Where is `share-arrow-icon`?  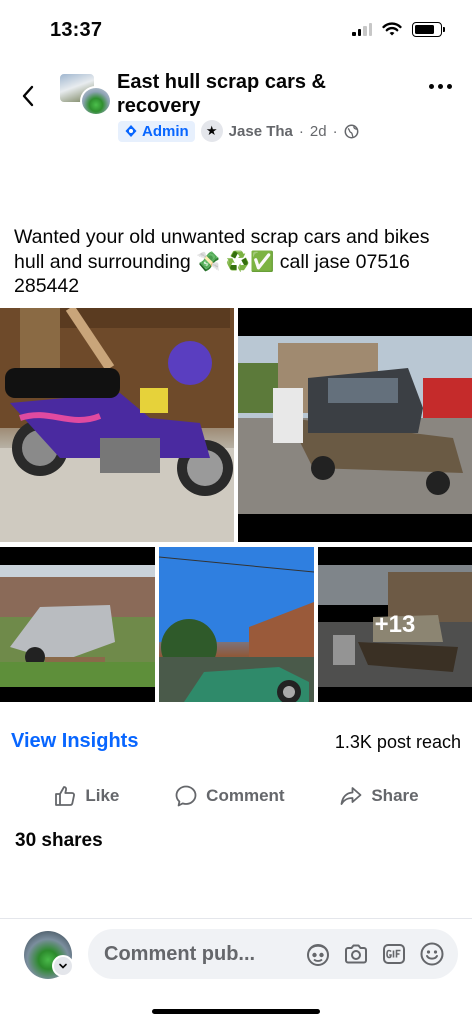
share-arrow-icon is located at coordinates (351, 796).